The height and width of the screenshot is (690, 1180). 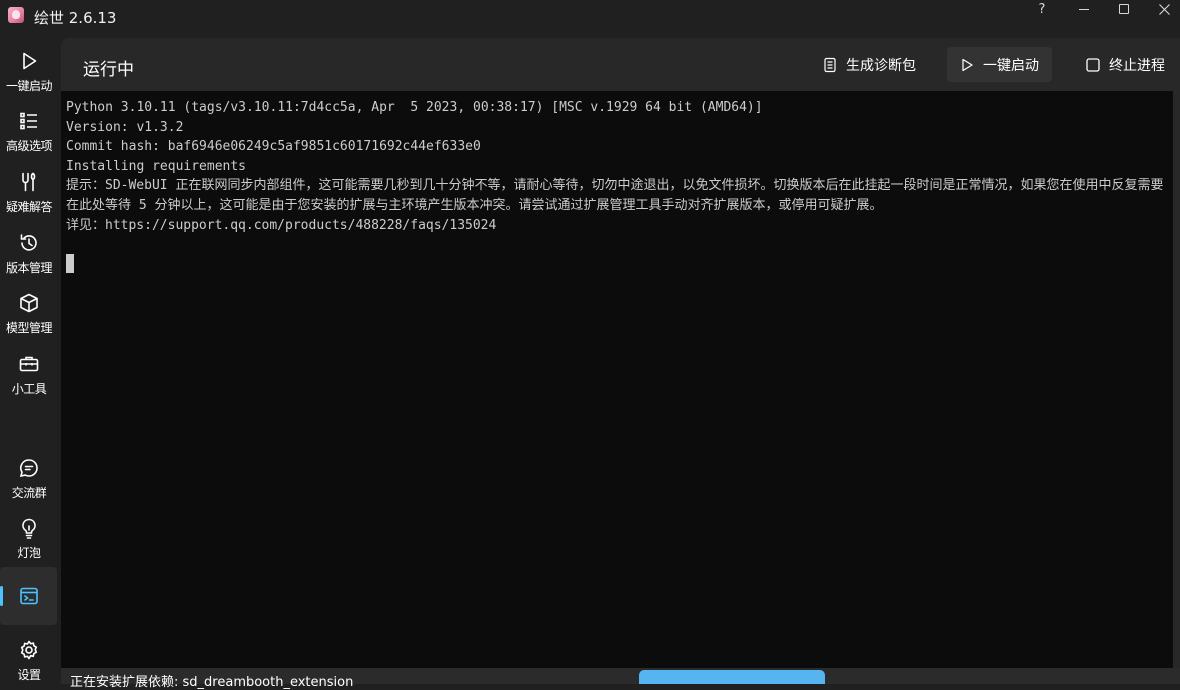 I want to click on sidebar-item-console, so click(x=29, y=596).